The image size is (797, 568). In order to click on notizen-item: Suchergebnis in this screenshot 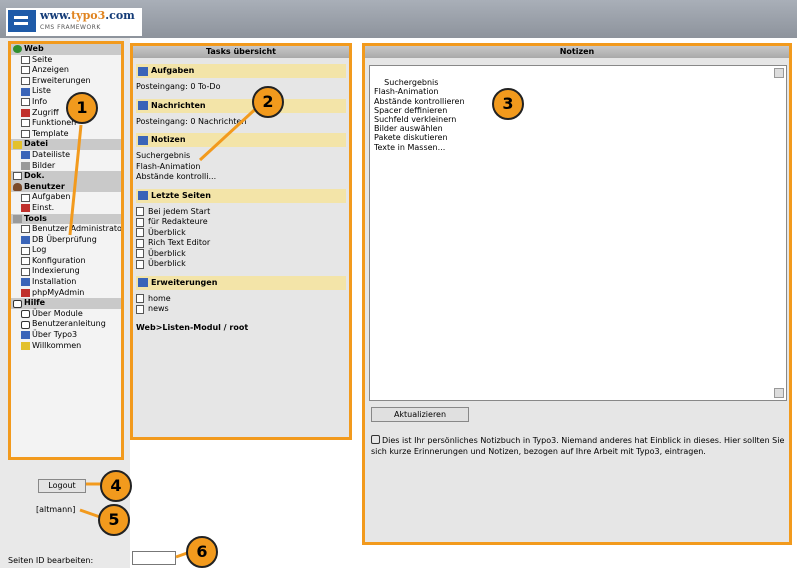, I will do `click(241, 156)`.